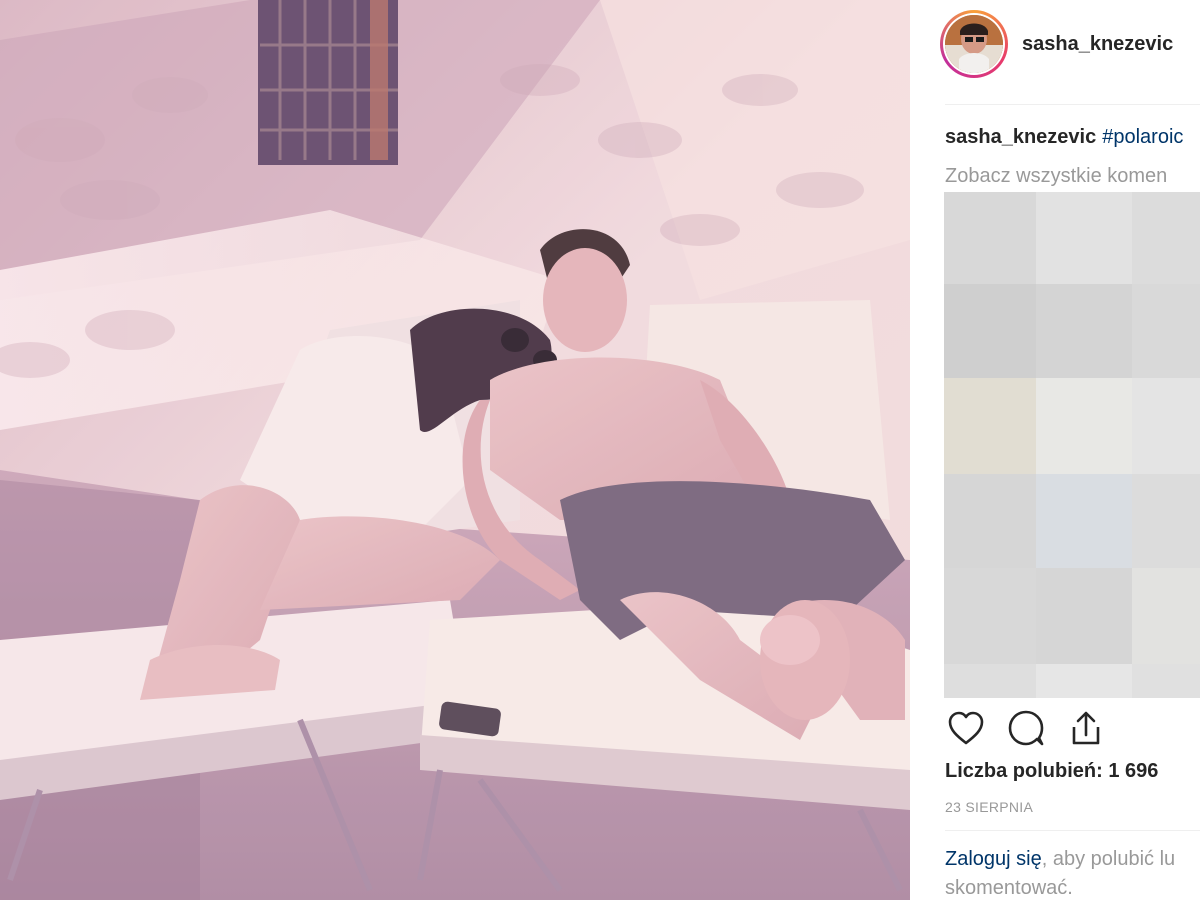 The height and width of the screenshot is (900, 1200). Describe the element at coordinates (1072, 104) in the screenshot. I see `header-divider` at that location.